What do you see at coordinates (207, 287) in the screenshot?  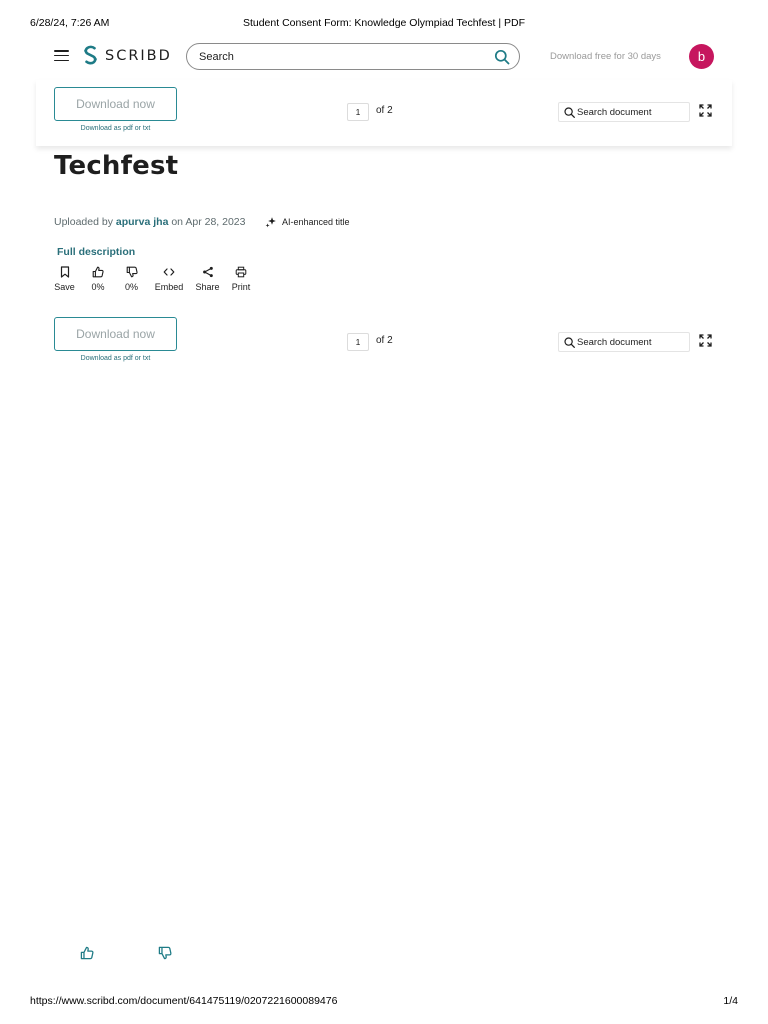 I see `share-label: Share` at bounding box center [207, 287].